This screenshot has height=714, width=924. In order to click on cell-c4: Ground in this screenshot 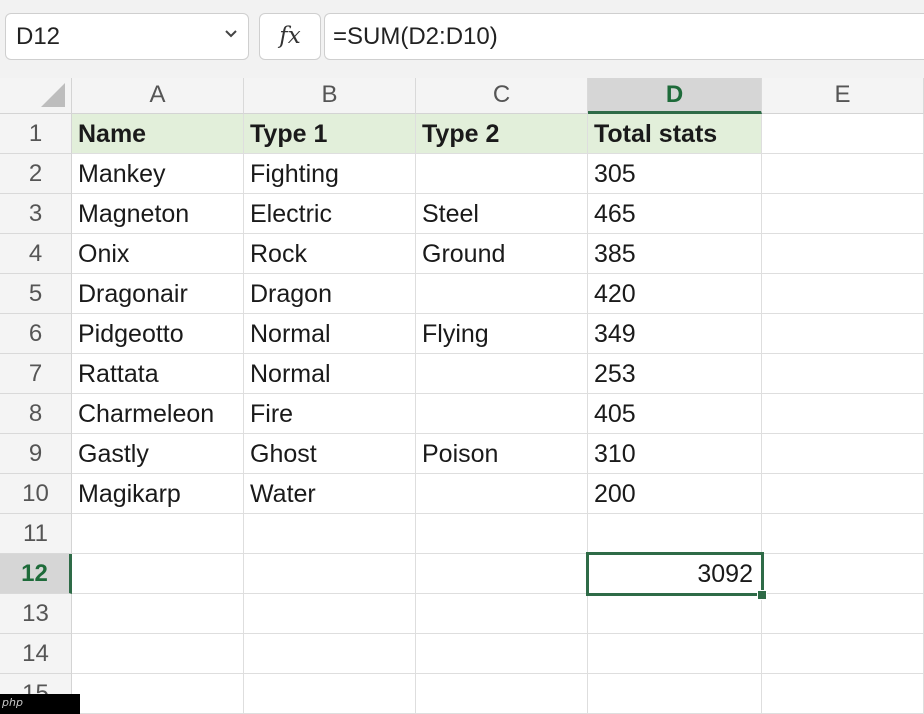, I will do `click(502, 254)`.